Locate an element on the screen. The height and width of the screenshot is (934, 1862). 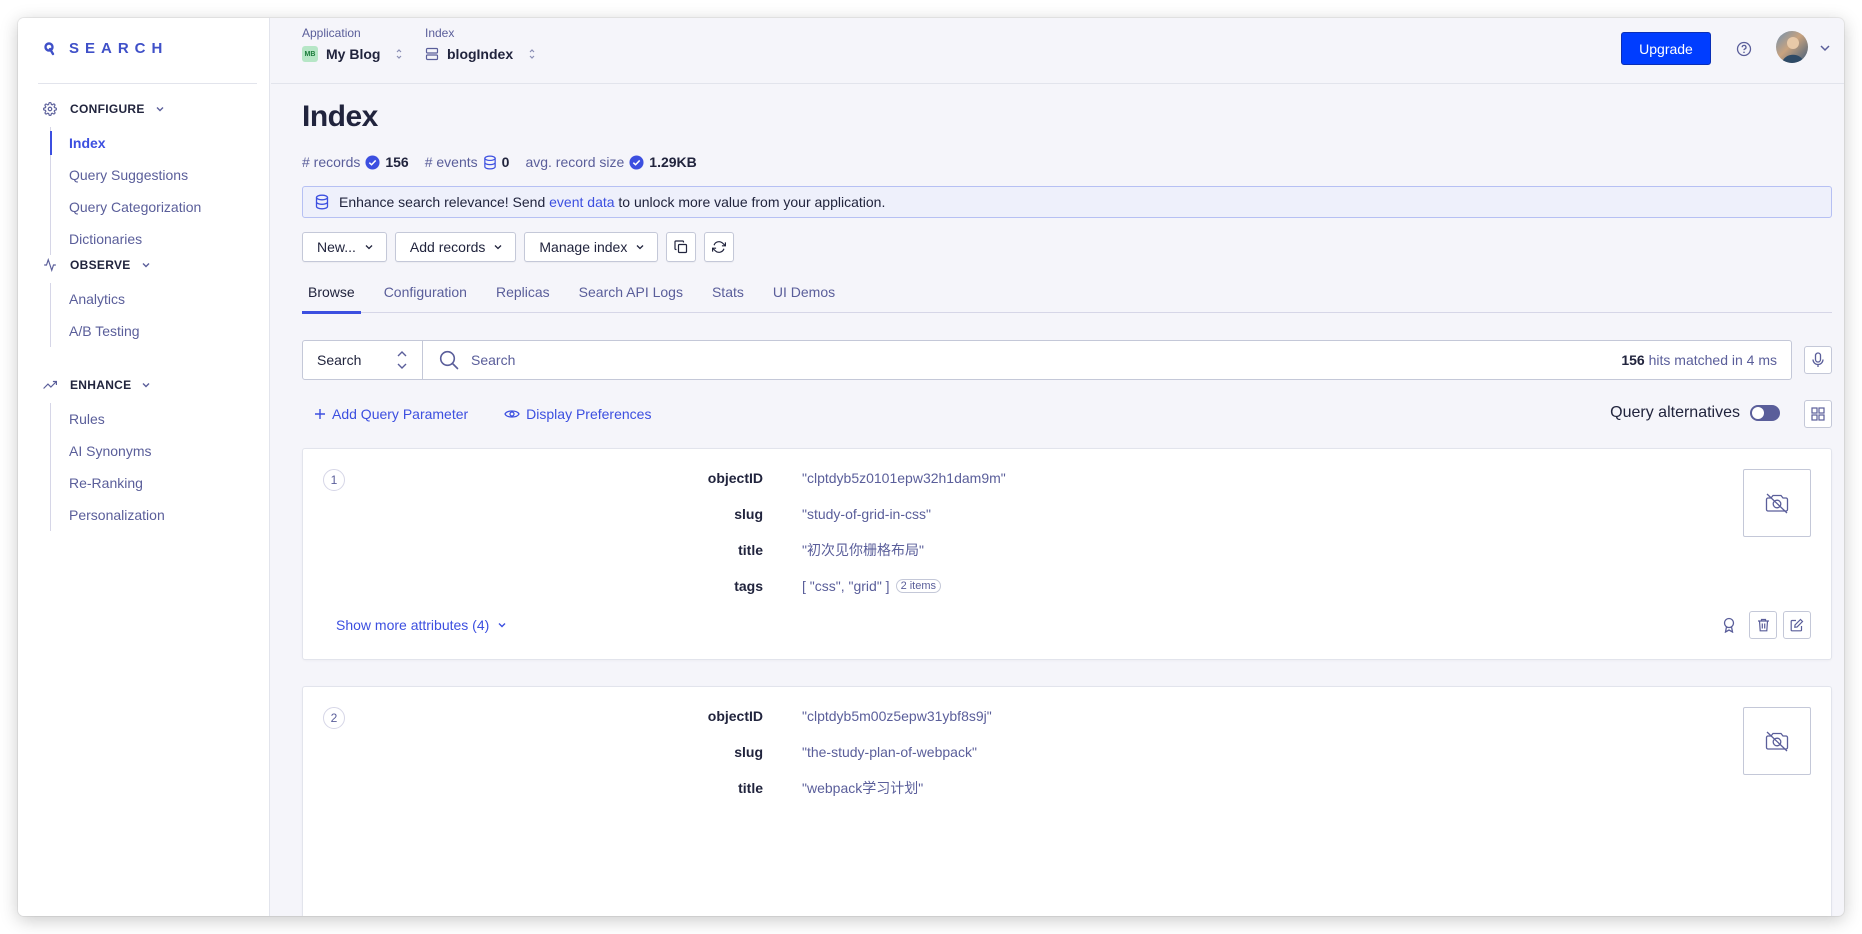
attribute-value: "clptdyb5m00z5epw31ybf8s9j" is located at coordinates (897, 716).